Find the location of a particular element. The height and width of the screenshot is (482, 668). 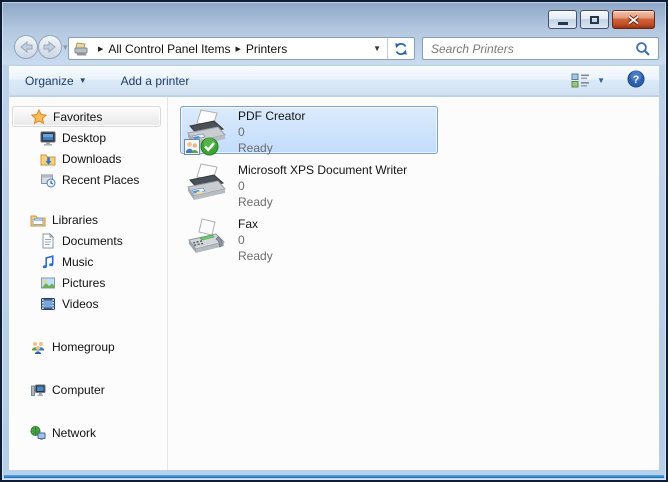

printer-item-fax: Fax 0 Ready is located at coordinates (309, 238).